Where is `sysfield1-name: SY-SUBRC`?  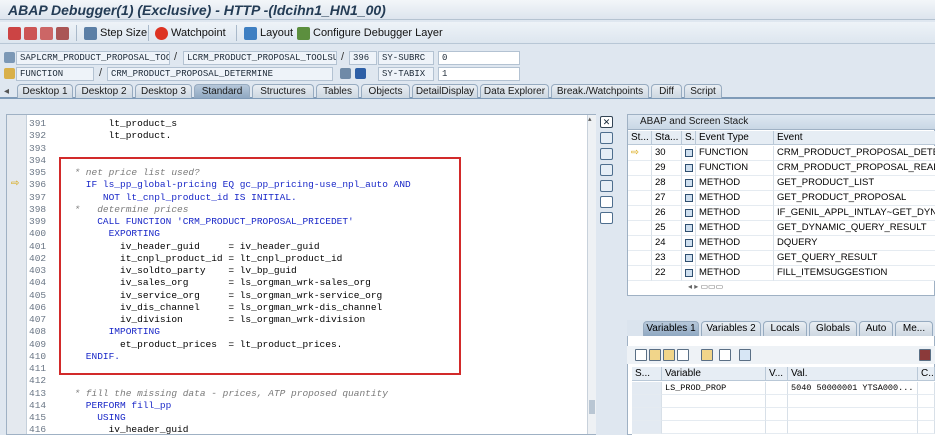
sysfield1-name: SY-SUBRC is located at coordinates (406, 58).